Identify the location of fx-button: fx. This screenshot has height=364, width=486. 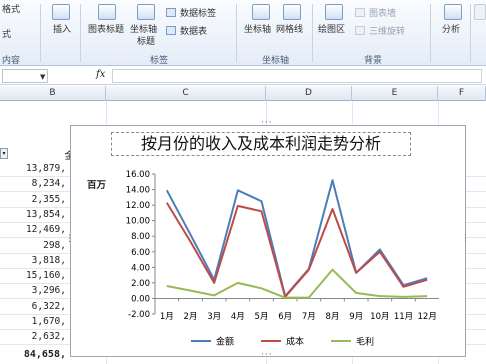
(100, 74).